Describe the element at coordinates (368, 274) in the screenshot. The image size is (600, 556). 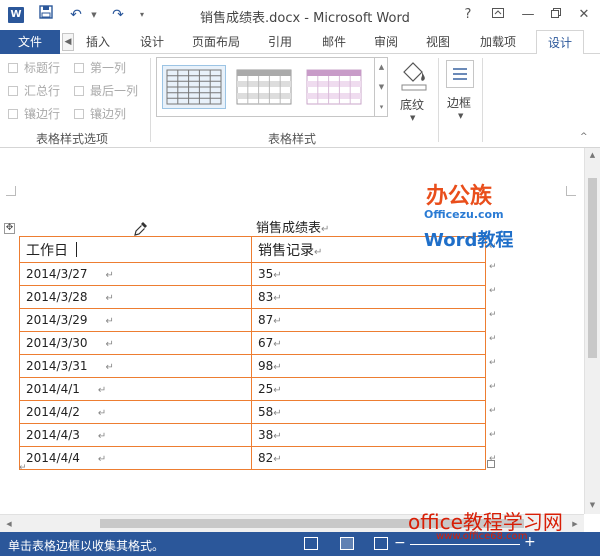
I see `sales-record-cell: 35↵` at that location.